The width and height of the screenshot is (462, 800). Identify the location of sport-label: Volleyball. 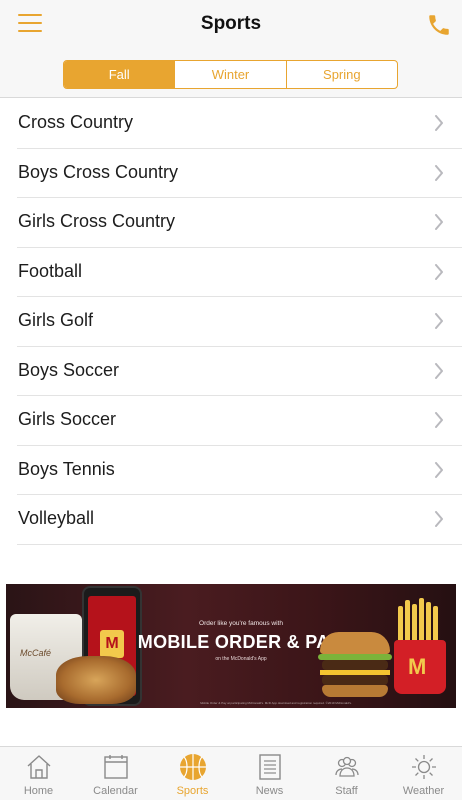
(56, 518).